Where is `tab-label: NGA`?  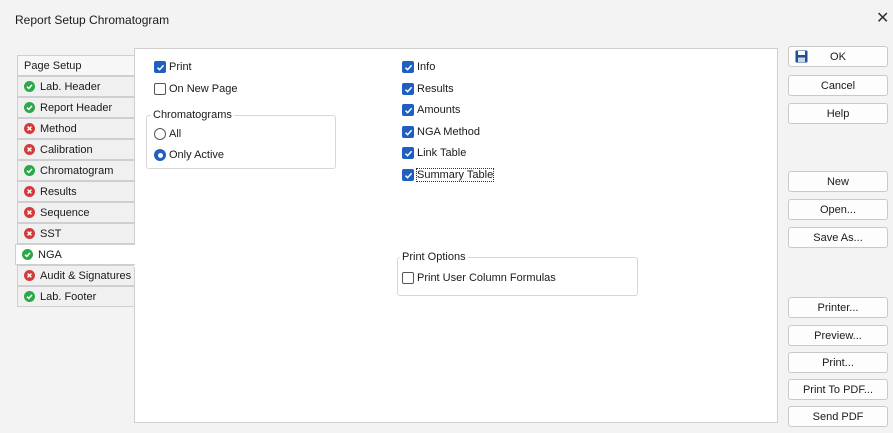
tab-label: NGA is located at coordinates (50, 254).